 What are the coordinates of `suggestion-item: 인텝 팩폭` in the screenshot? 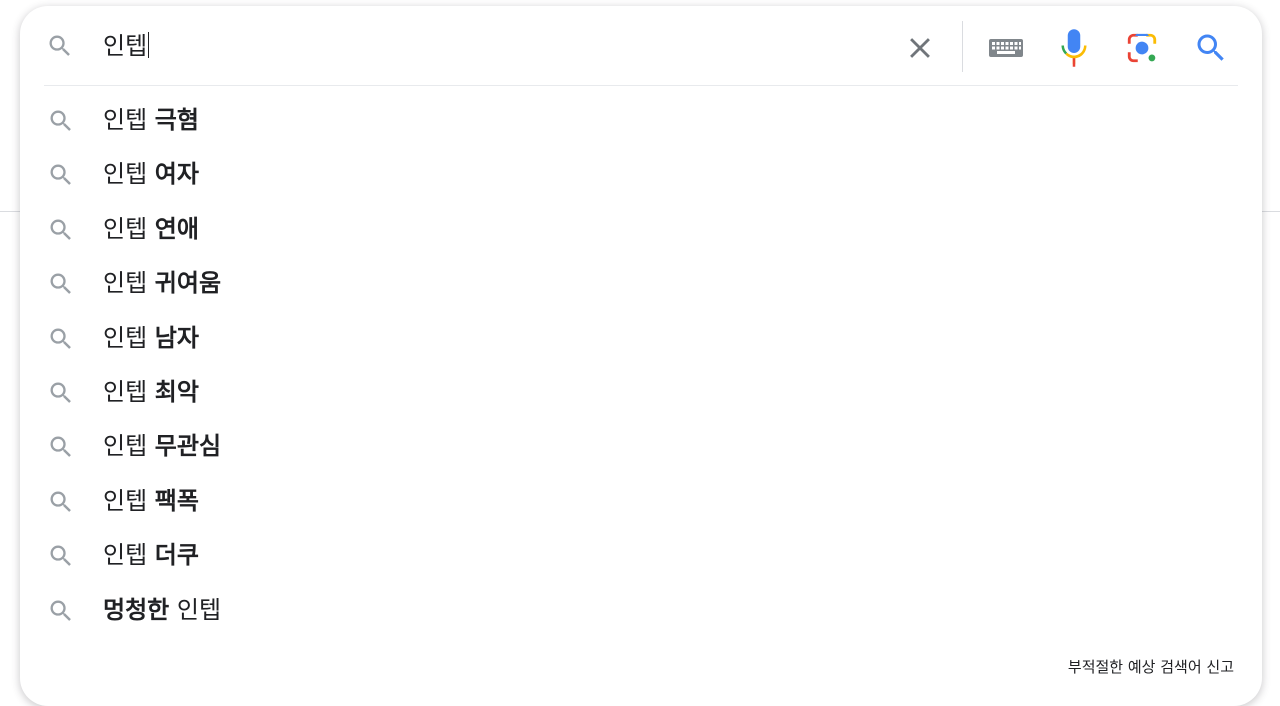 It's located at (641, 500).